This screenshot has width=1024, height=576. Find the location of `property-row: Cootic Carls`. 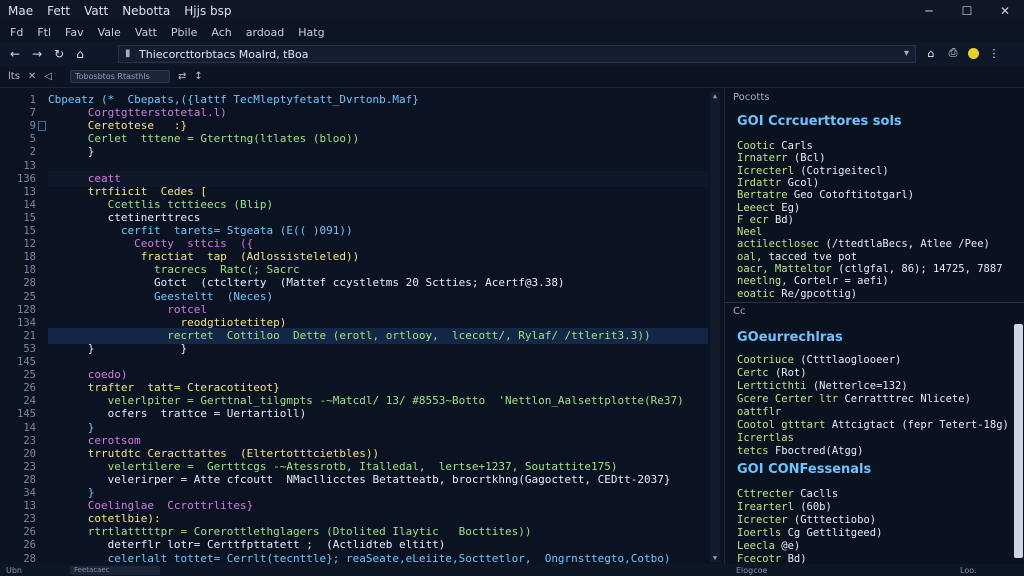

property-row: Cootic Carls is located at coordinates (880, 146).